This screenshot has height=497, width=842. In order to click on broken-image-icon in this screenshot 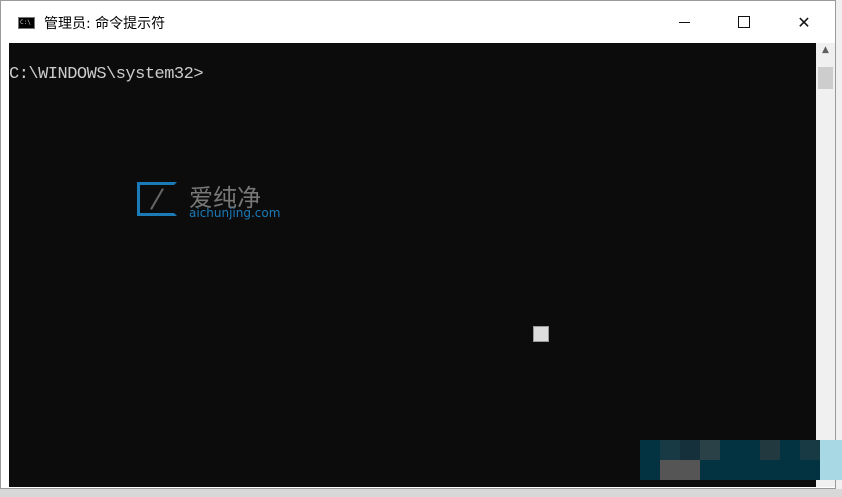, I will do `click(541, 334)`.